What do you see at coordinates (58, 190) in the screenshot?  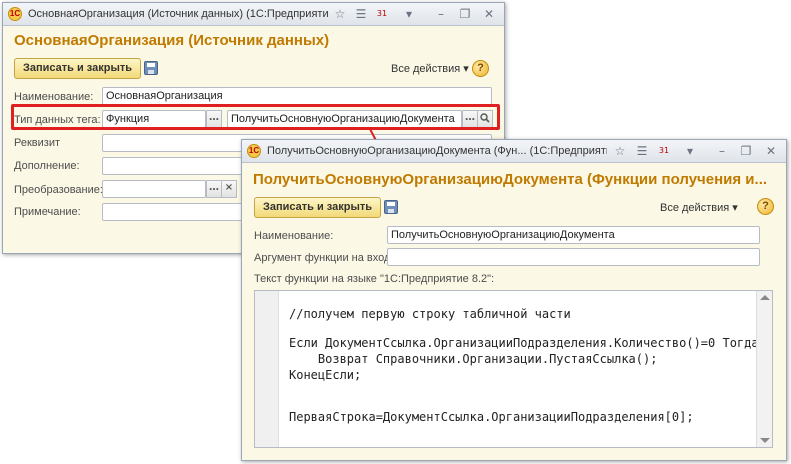 I see `transform-label: Преобразование:` at bounding box center [58, 190].